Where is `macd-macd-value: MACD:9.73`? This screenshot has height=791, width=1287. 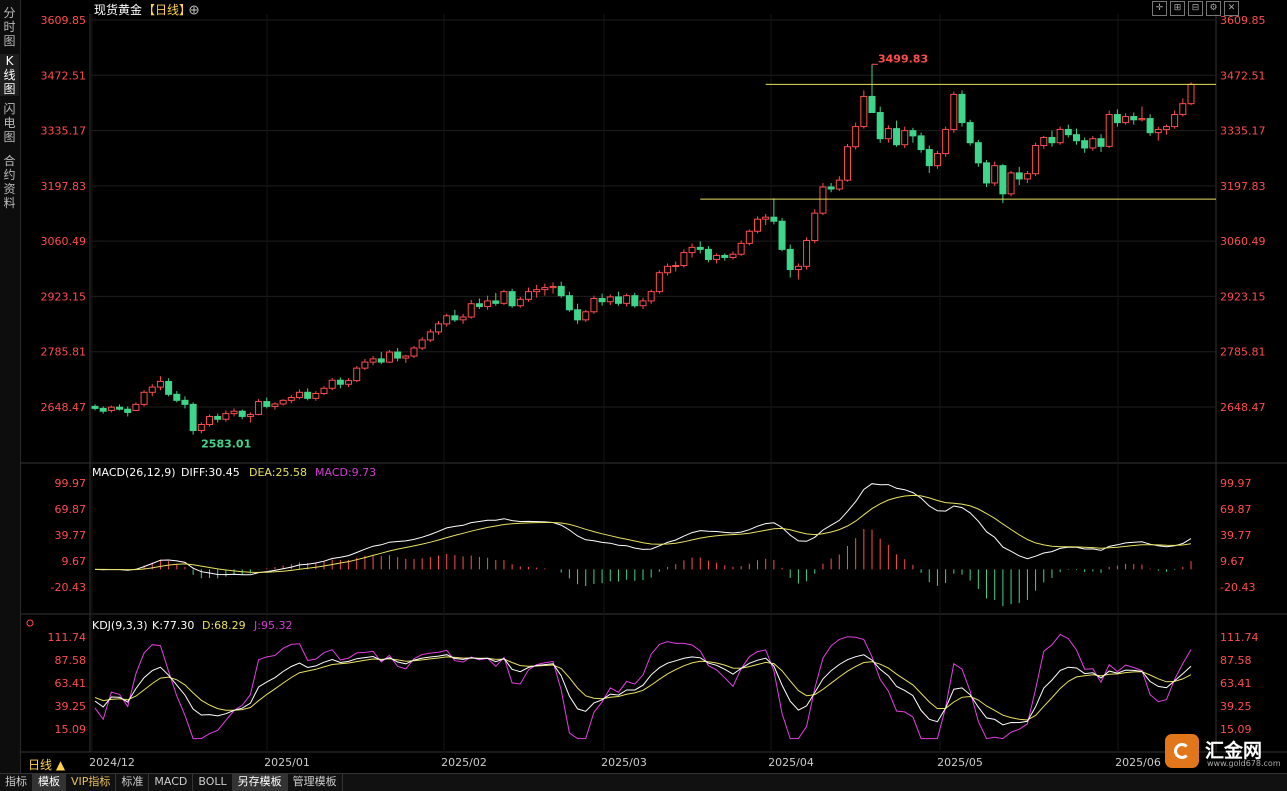
macd-macd-value: MACD:9.73 is located at coordinates (345, 472).